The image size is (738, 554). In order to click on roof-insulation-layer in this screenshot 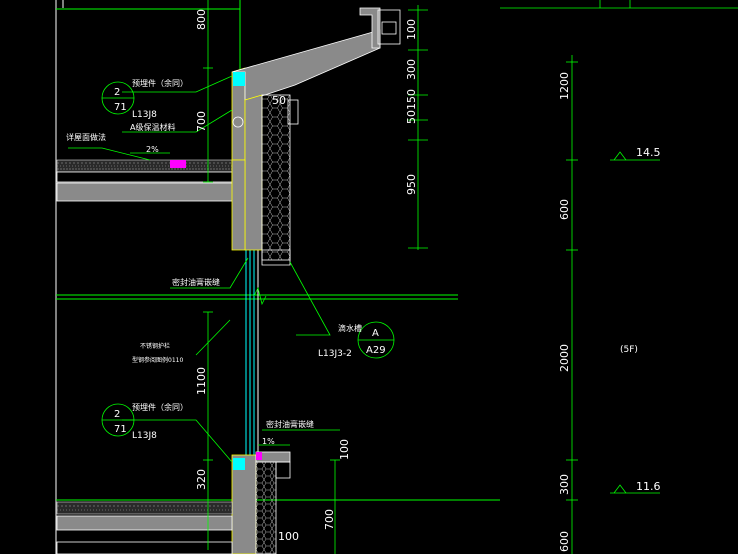, I will do `click(144, 177)`.